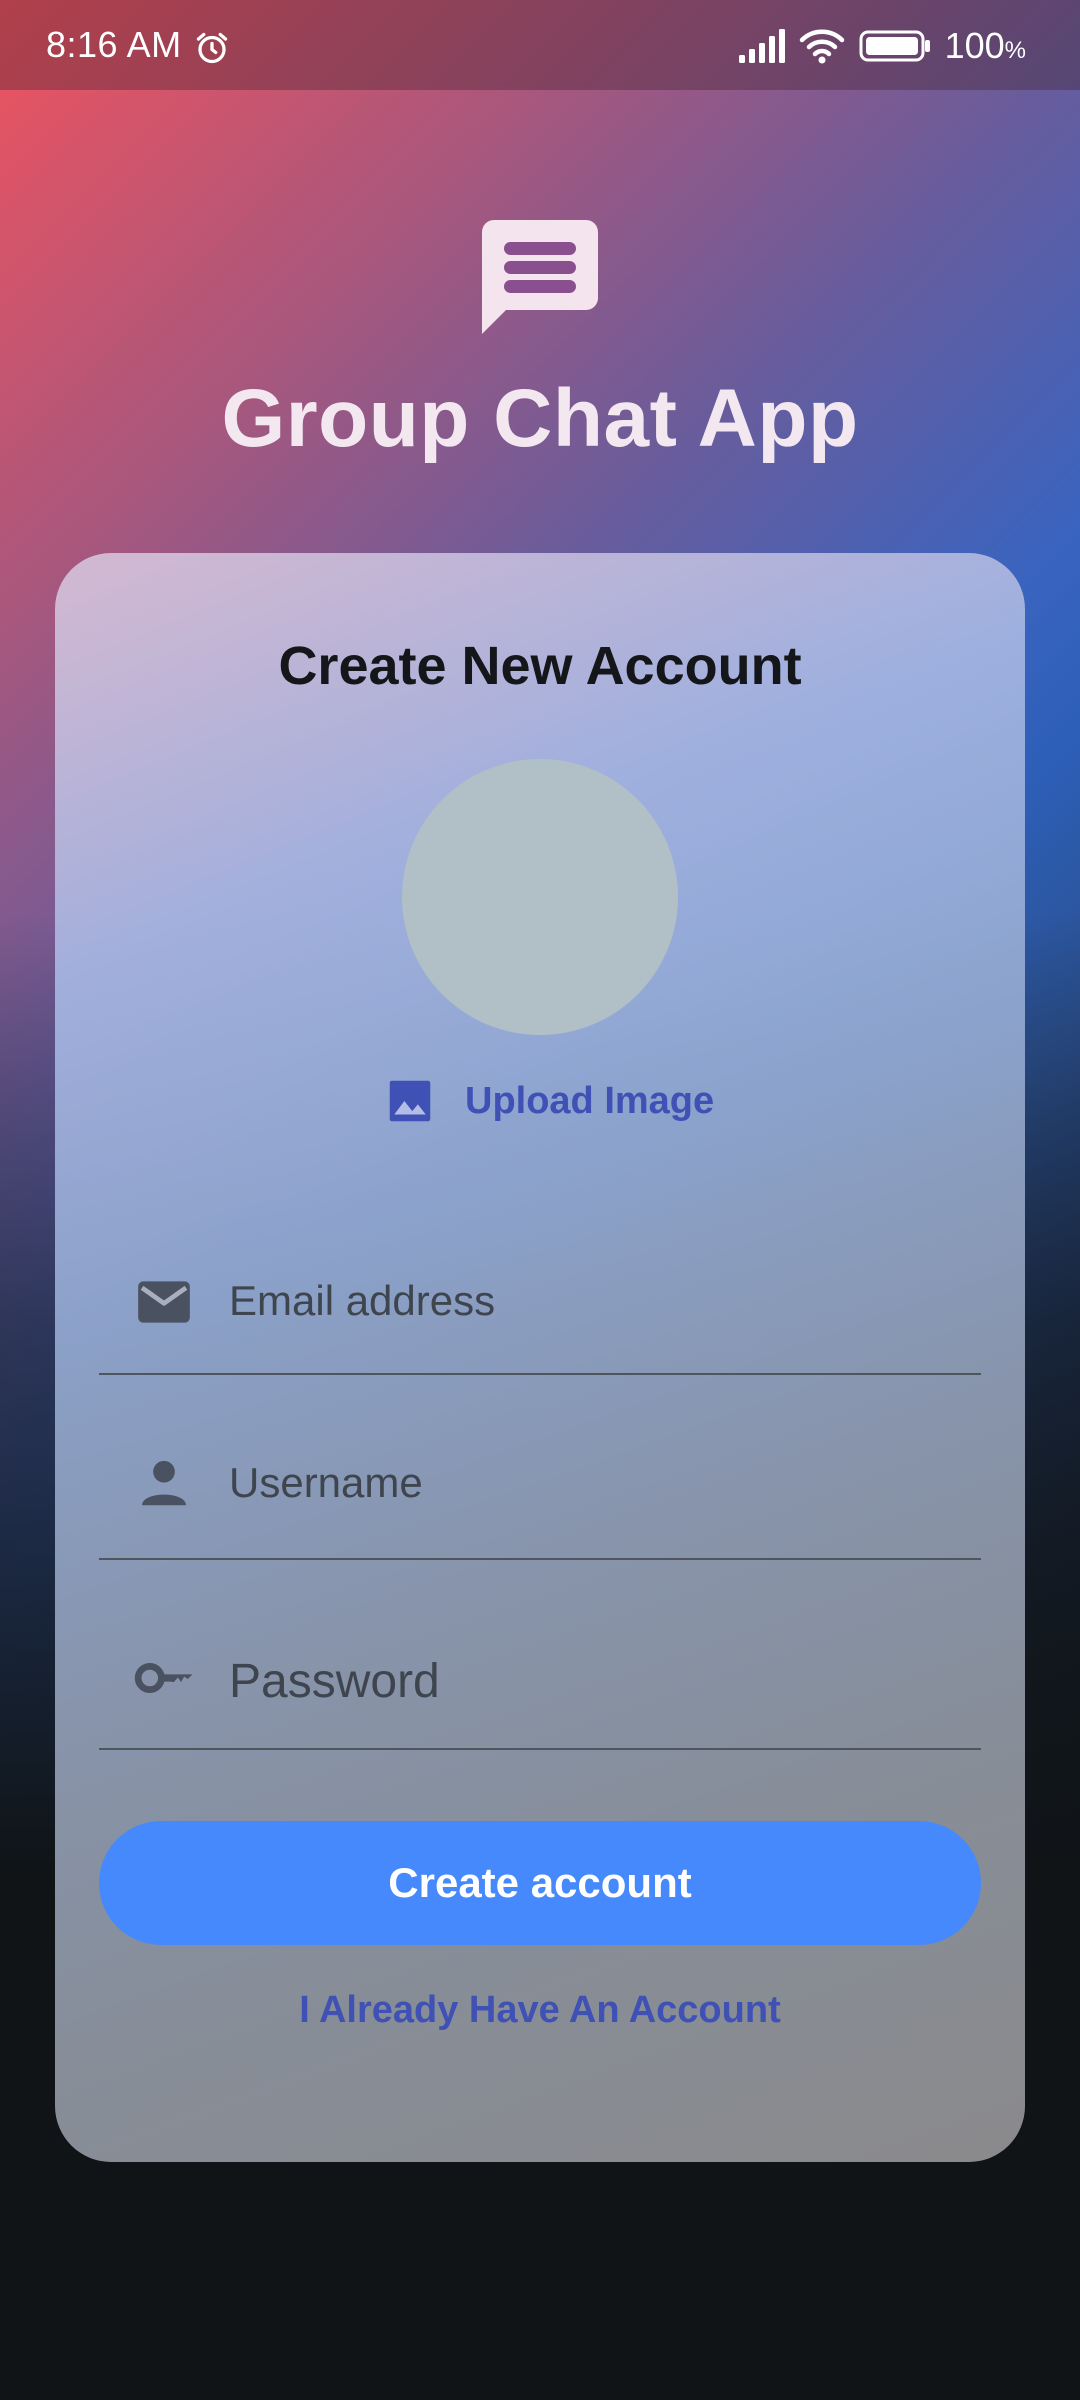  Describe the element at coordinates (540, 897) in the screenshot. I see `avatar-placeholder` at that location.